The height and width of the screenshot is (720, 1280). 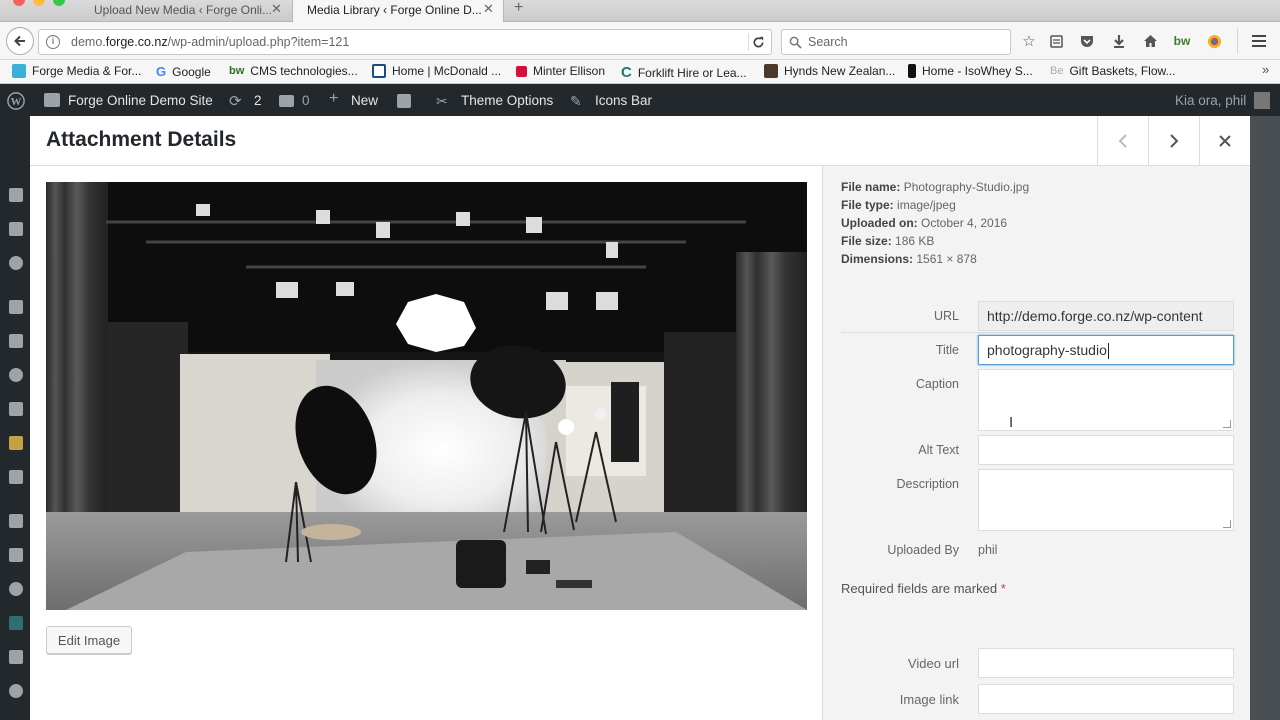 What do you see at coordinates (89, 640) in the screenshot?
I see `edit-image-button: Edit Image` at bounding box center [89, 640].